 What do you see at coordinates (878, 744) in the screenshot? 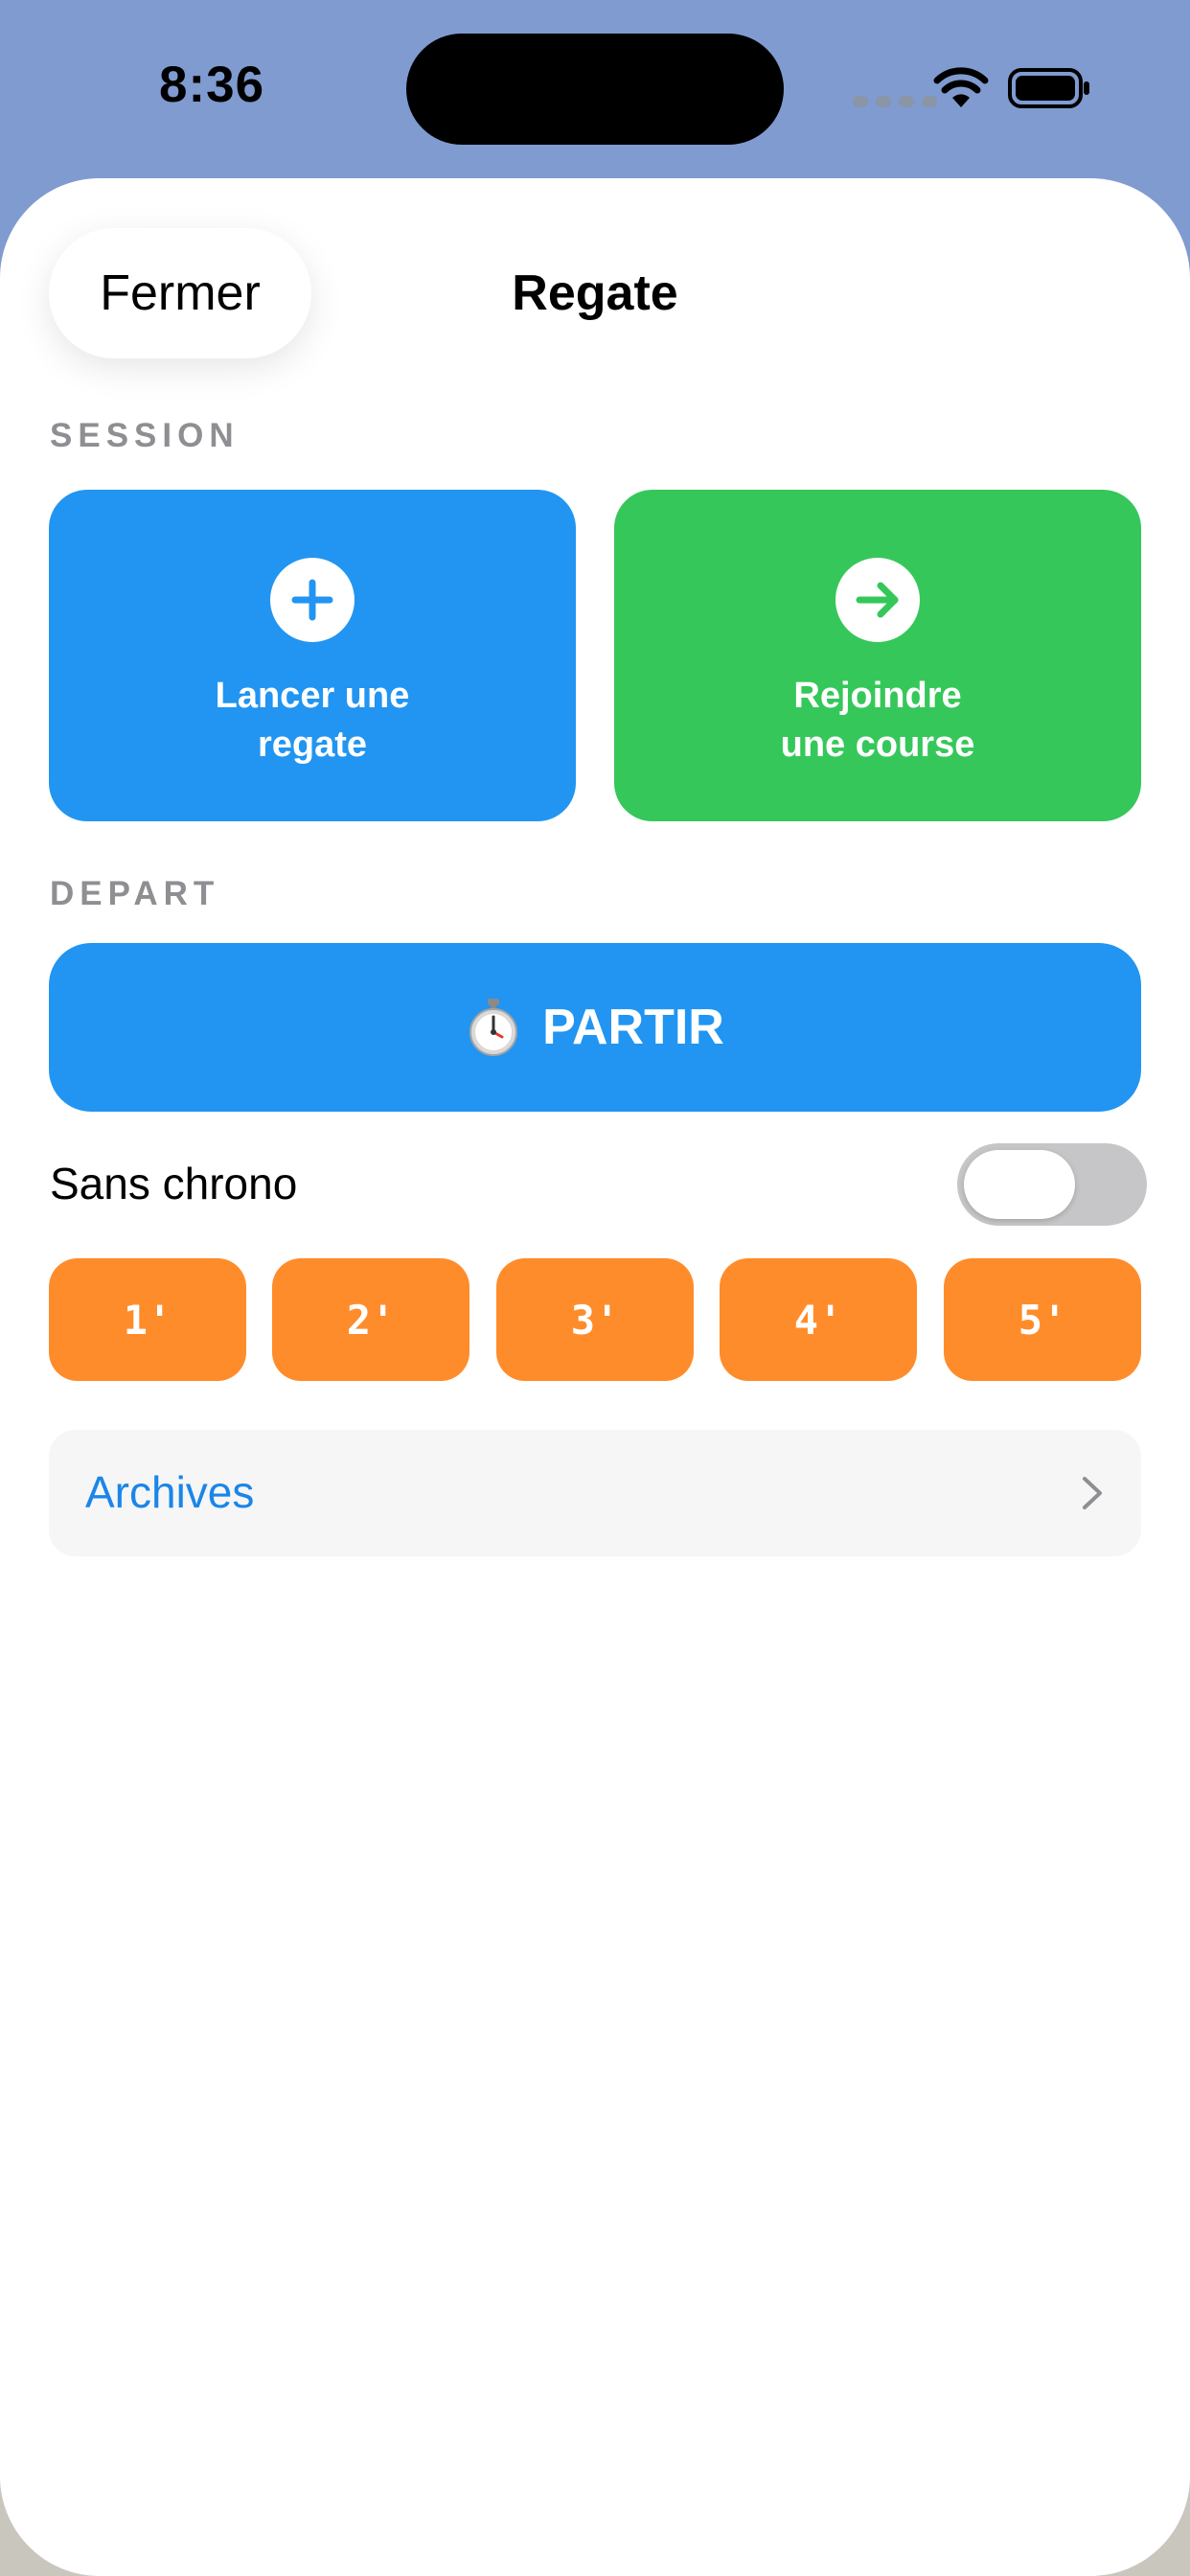
I see `join-race-label-line2: une course` at bounding box center [878, 744].